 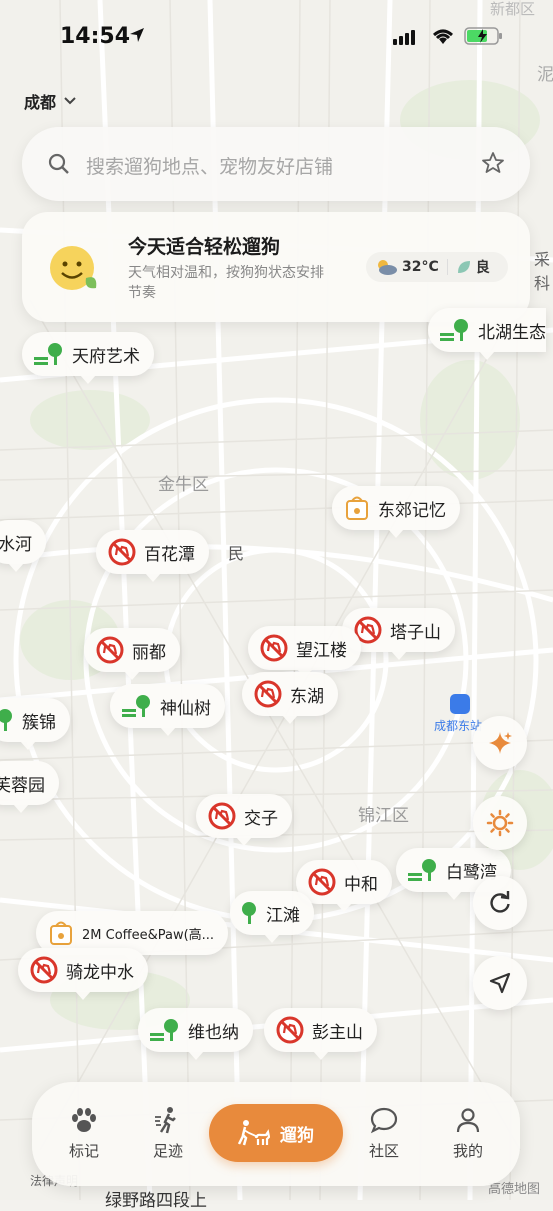 What do you see at coordinates (70, 101) in the screenshot?
I see `chevron-down-icon` at bounding box center [70, 101].